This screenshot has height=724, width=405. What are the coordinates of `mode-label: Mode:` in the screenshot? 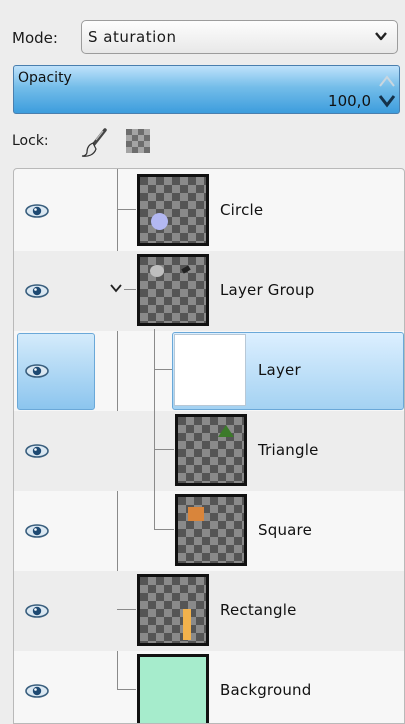 It's located at (35, 38).